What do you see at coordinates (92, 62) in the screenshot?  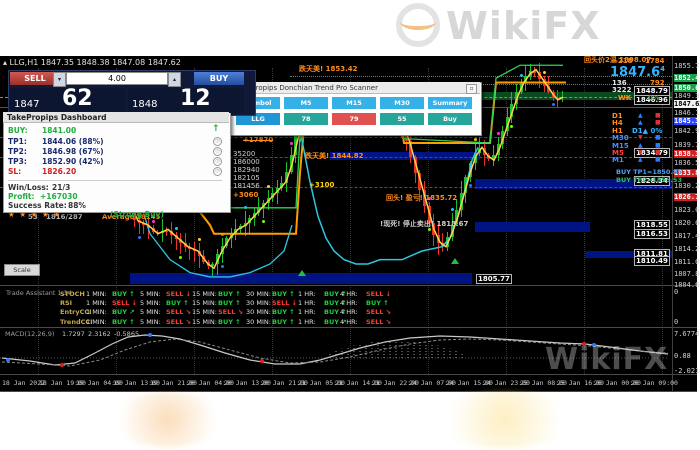 I see `chart-title-ohlc: ▴ LLG,H1 1847.35 1848.38 1847.08 1847.62` at bounding box center [92, 62].